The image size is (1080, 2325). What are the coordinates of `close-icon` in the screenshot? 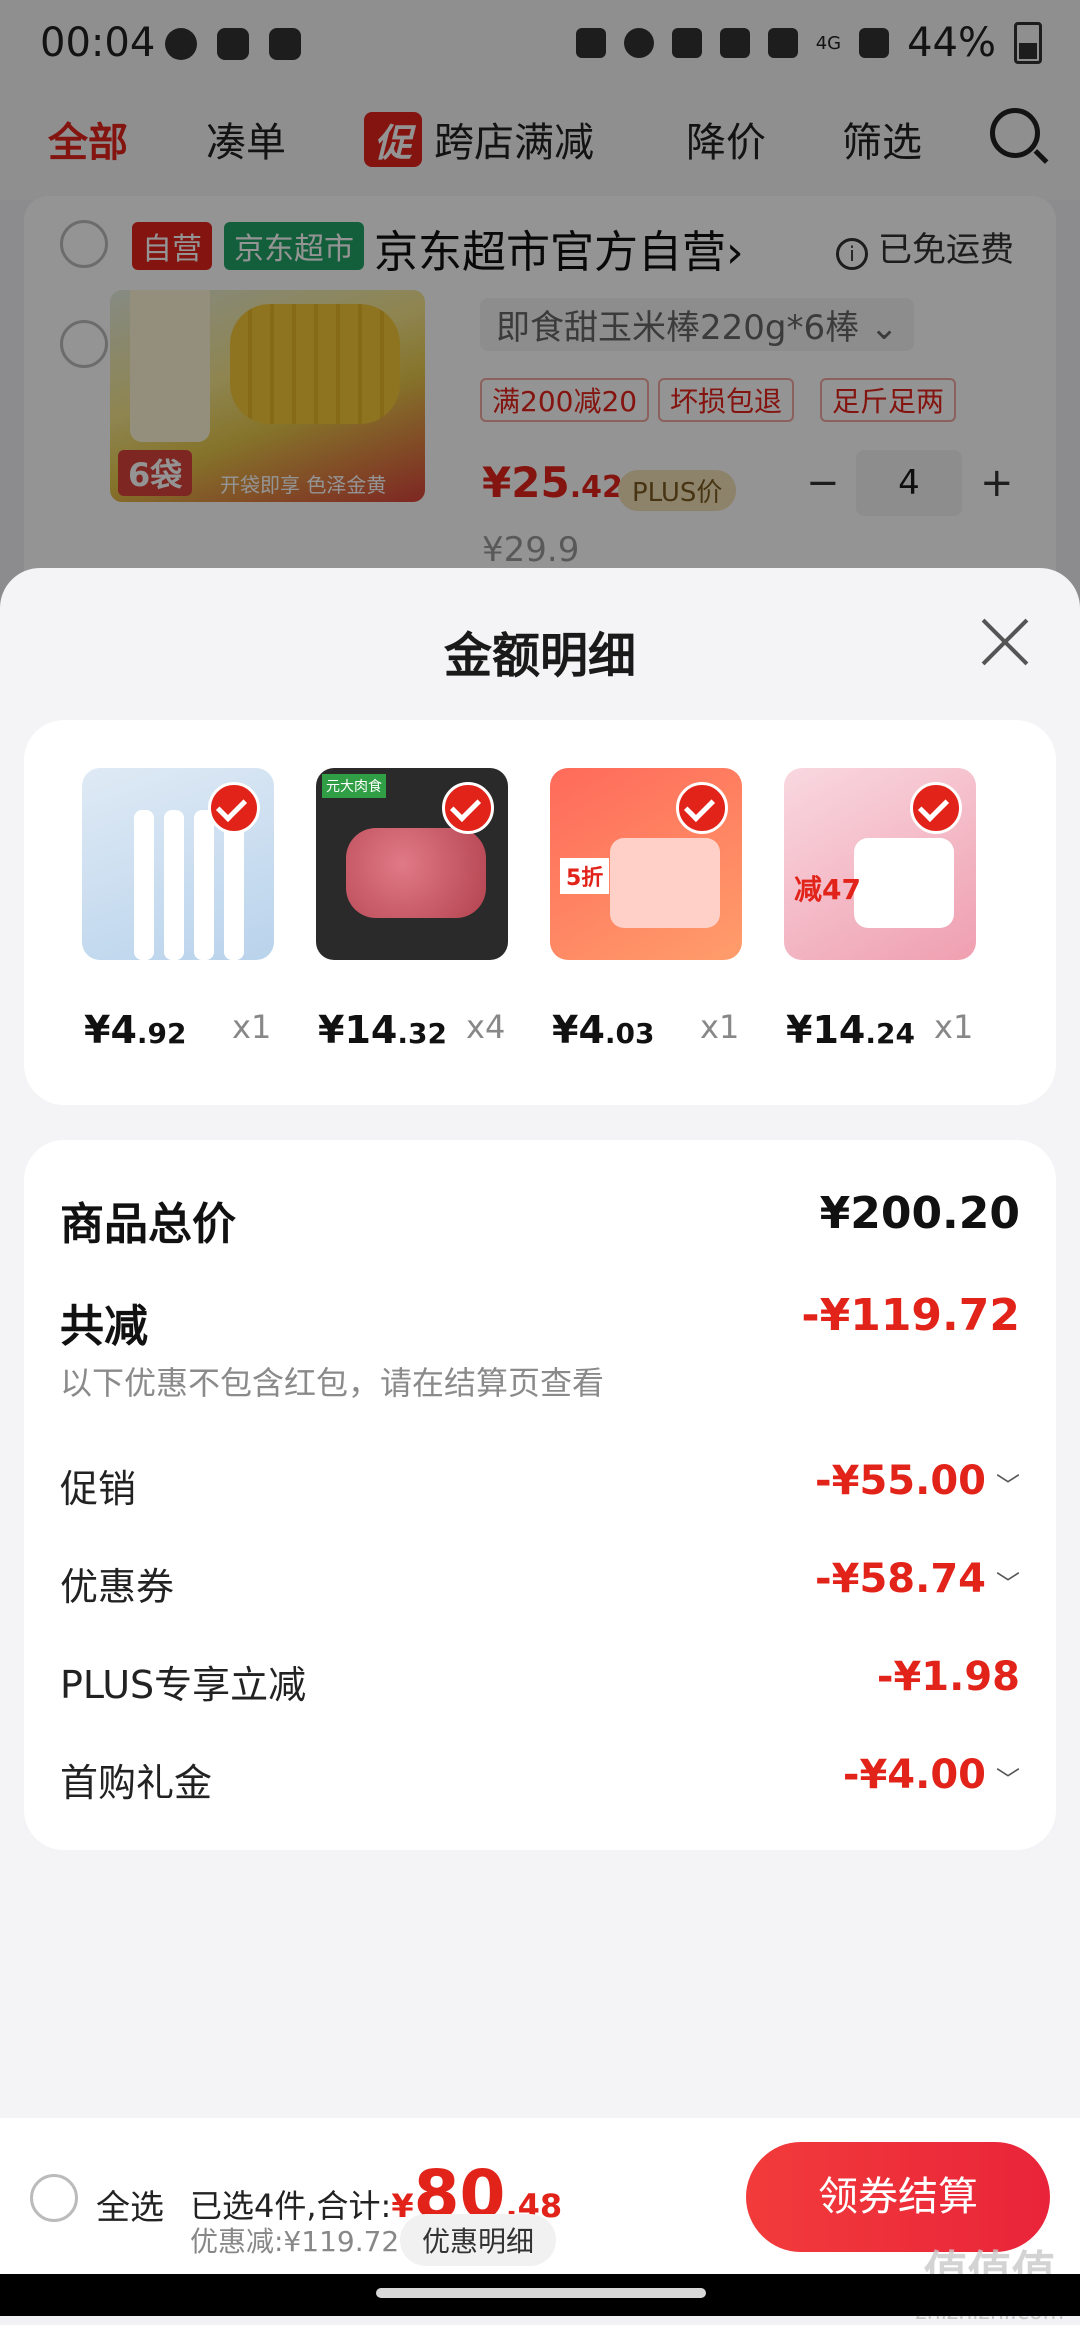 It's located at (1004, 642).